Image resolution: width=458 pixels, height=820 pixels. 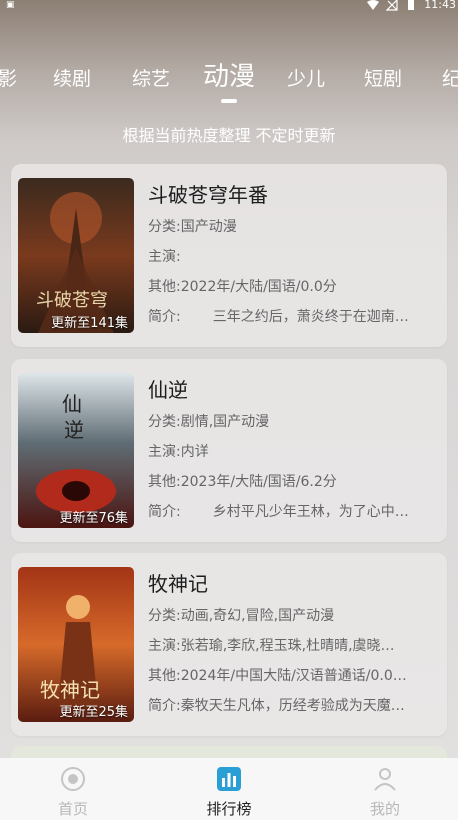 What do you see at coordinates (229, 792) in the screenshot?
I see `nav-ranking: 排行榜` at bounding box center [229, 792].